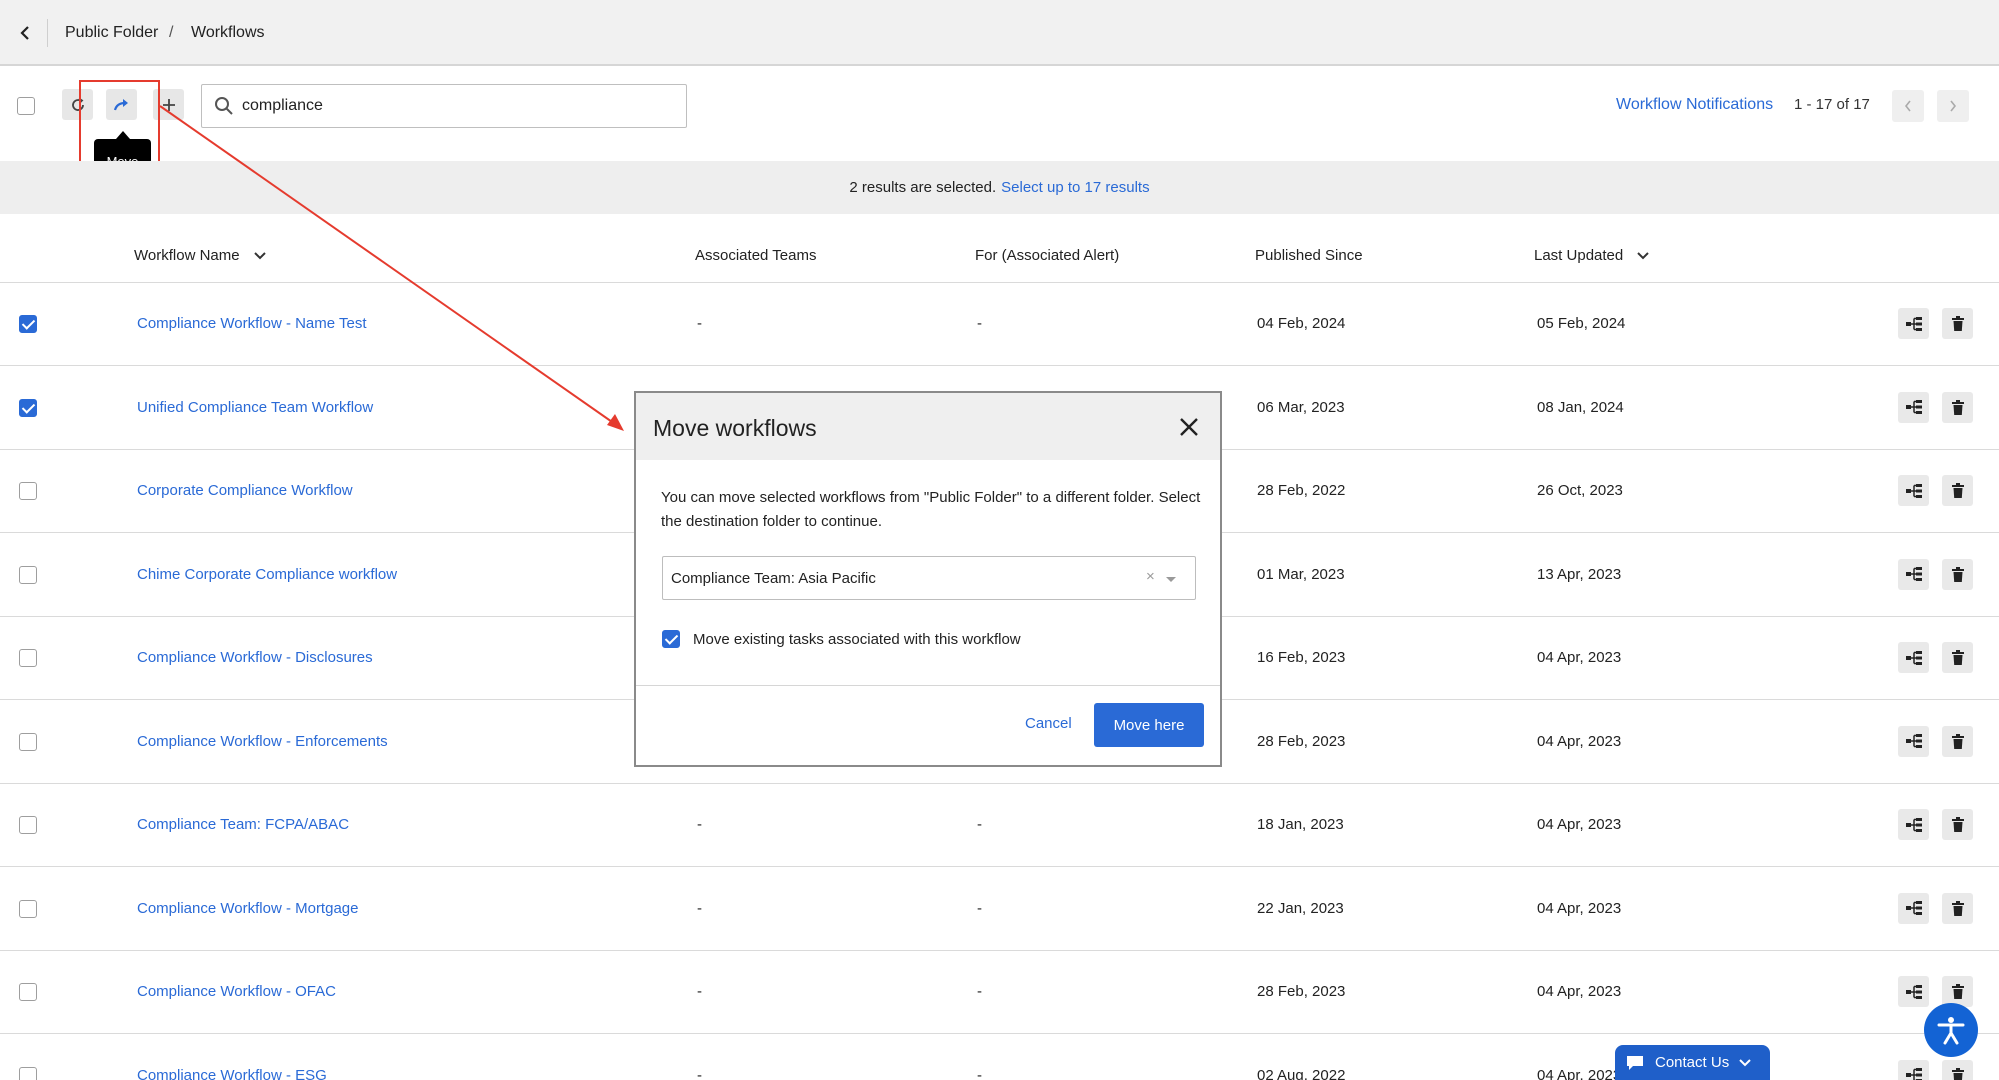  Describe the element at coordinates (245, 490) in the screenshot. I see `workflow-name-link: Corporate Compliance Workflow` at that location.